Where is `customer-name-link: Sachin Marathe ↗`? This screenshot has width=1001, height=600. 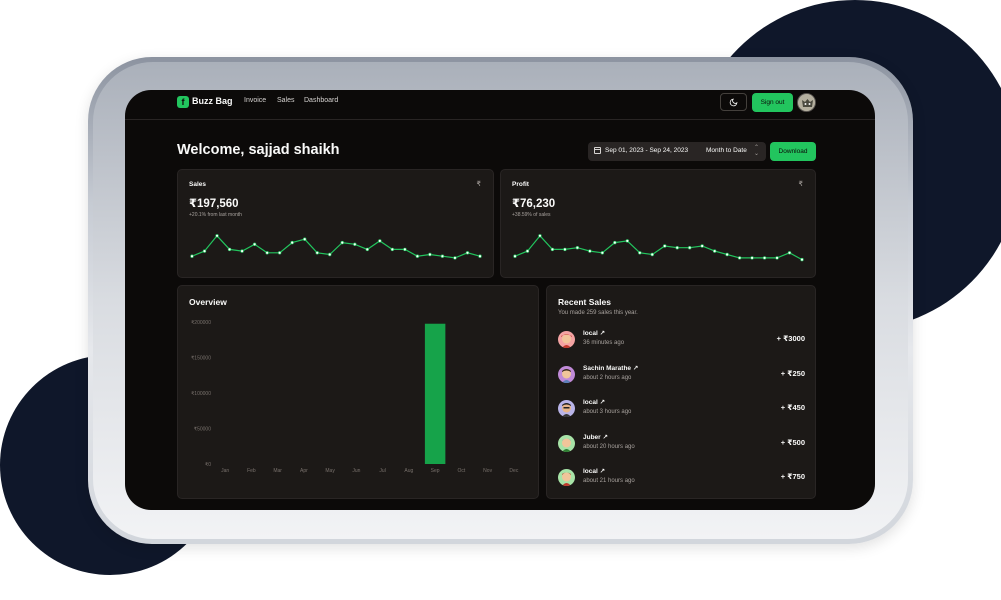
customer-name-link: Sachin Marathe ↗ is located at coordinates (610, 368).